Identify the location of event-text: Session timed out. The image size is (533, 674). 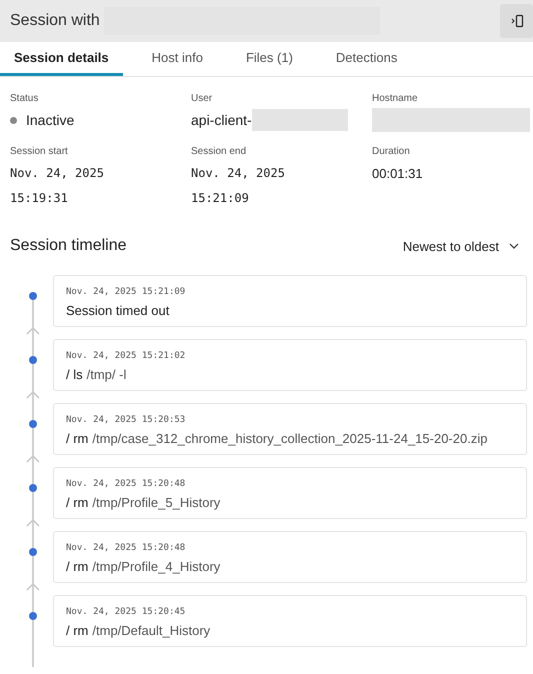
(118, 310).